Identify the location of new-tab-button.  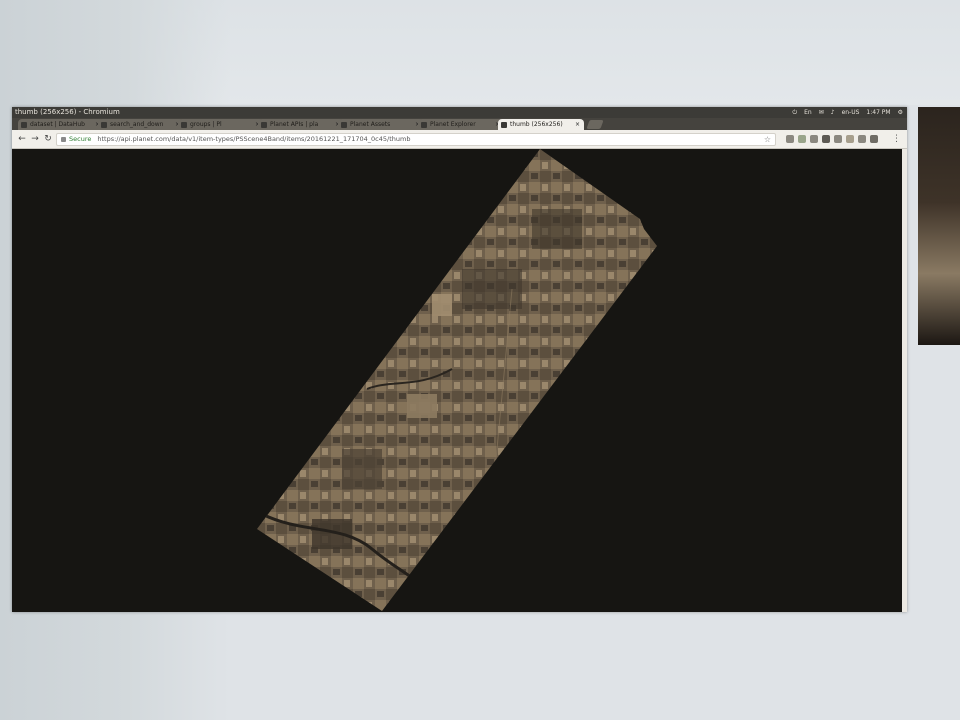
(595, 124).